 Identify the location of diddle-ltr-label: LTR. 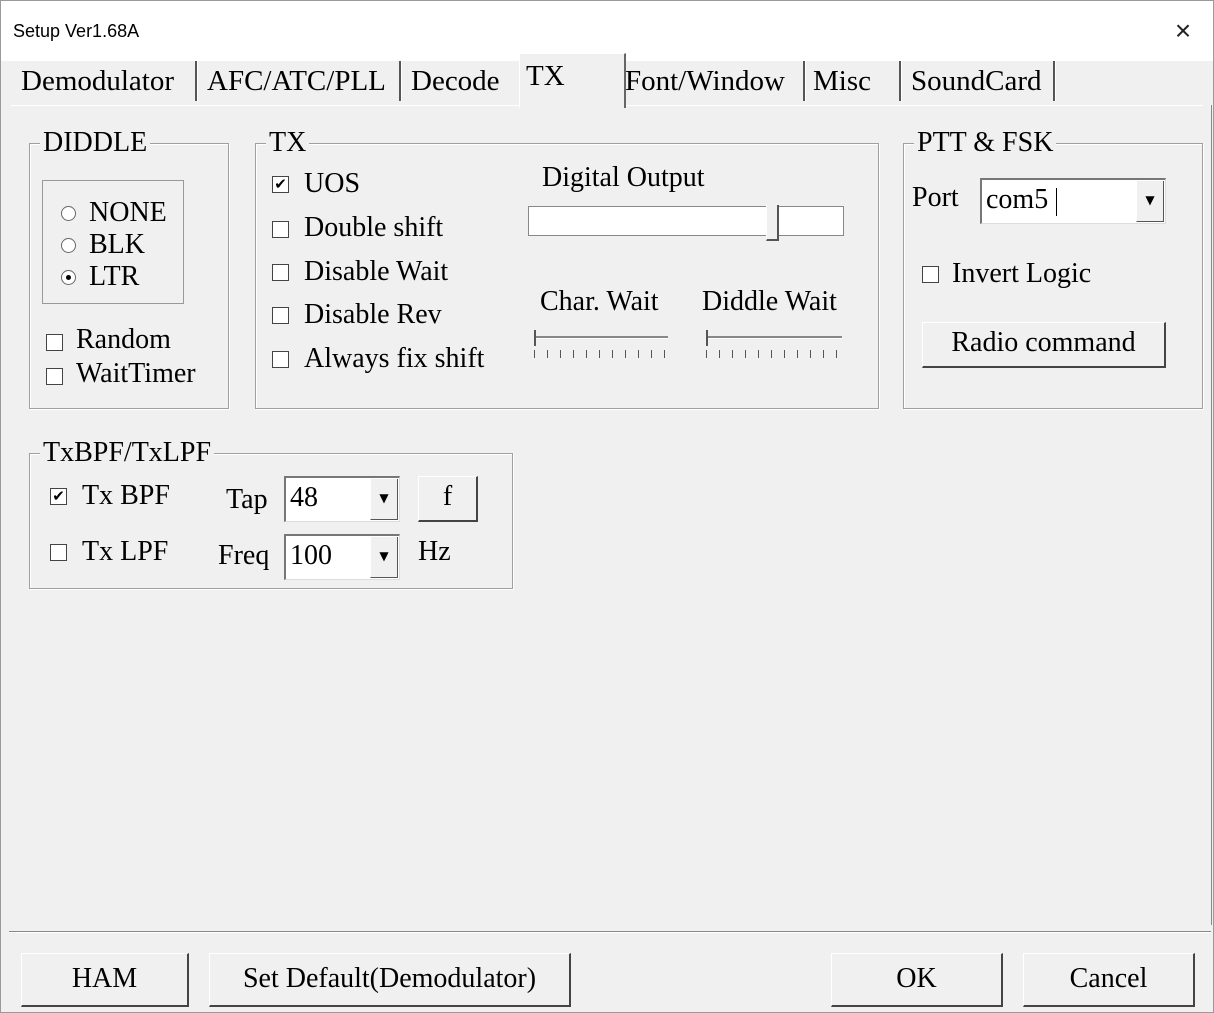
(114, 276).